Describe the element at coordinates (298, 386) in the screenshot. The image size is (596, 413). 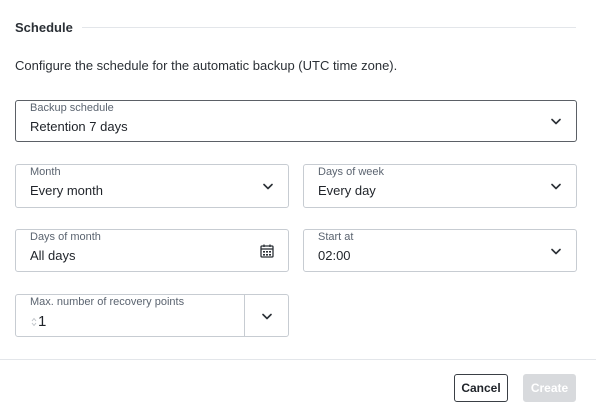
I see `dialog-footer: Cancel Create` at that location.